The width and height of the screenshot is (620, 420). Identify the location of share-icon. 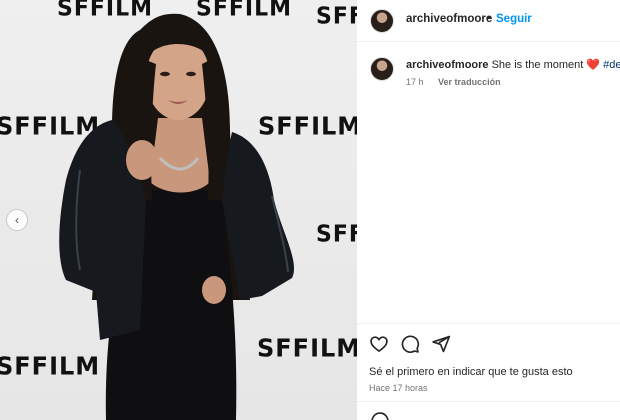
(441, 344).